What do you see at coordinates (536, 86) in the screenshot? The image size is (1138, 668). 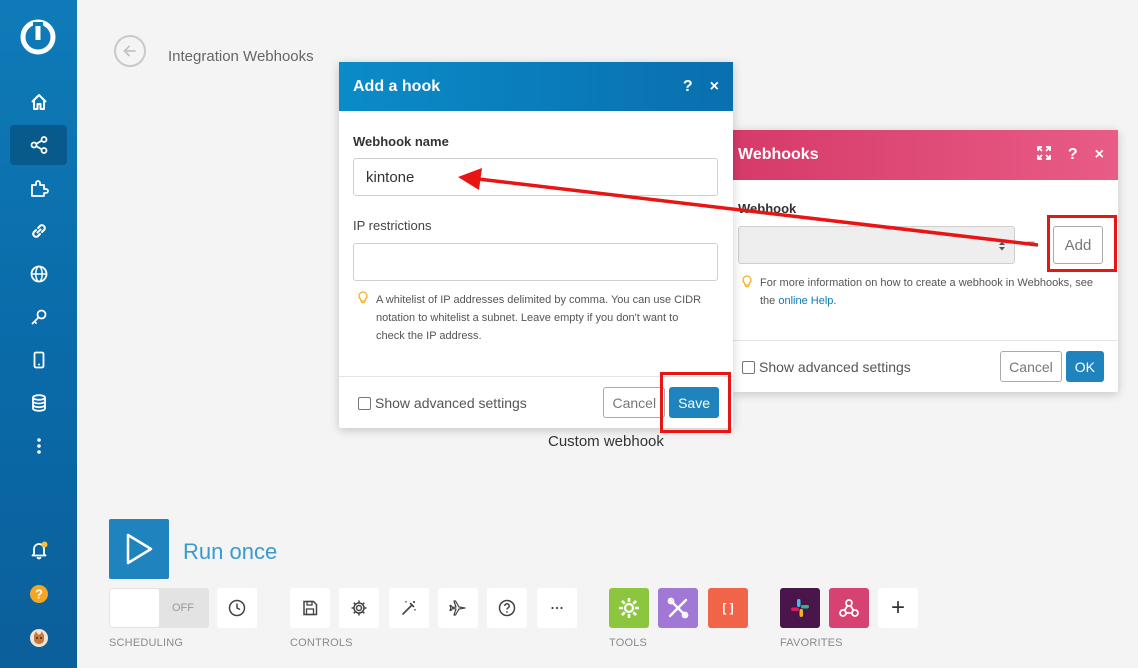 I see `add-hook-dialog-header: Add a hook ? ×` at bounding box center [536, 86].